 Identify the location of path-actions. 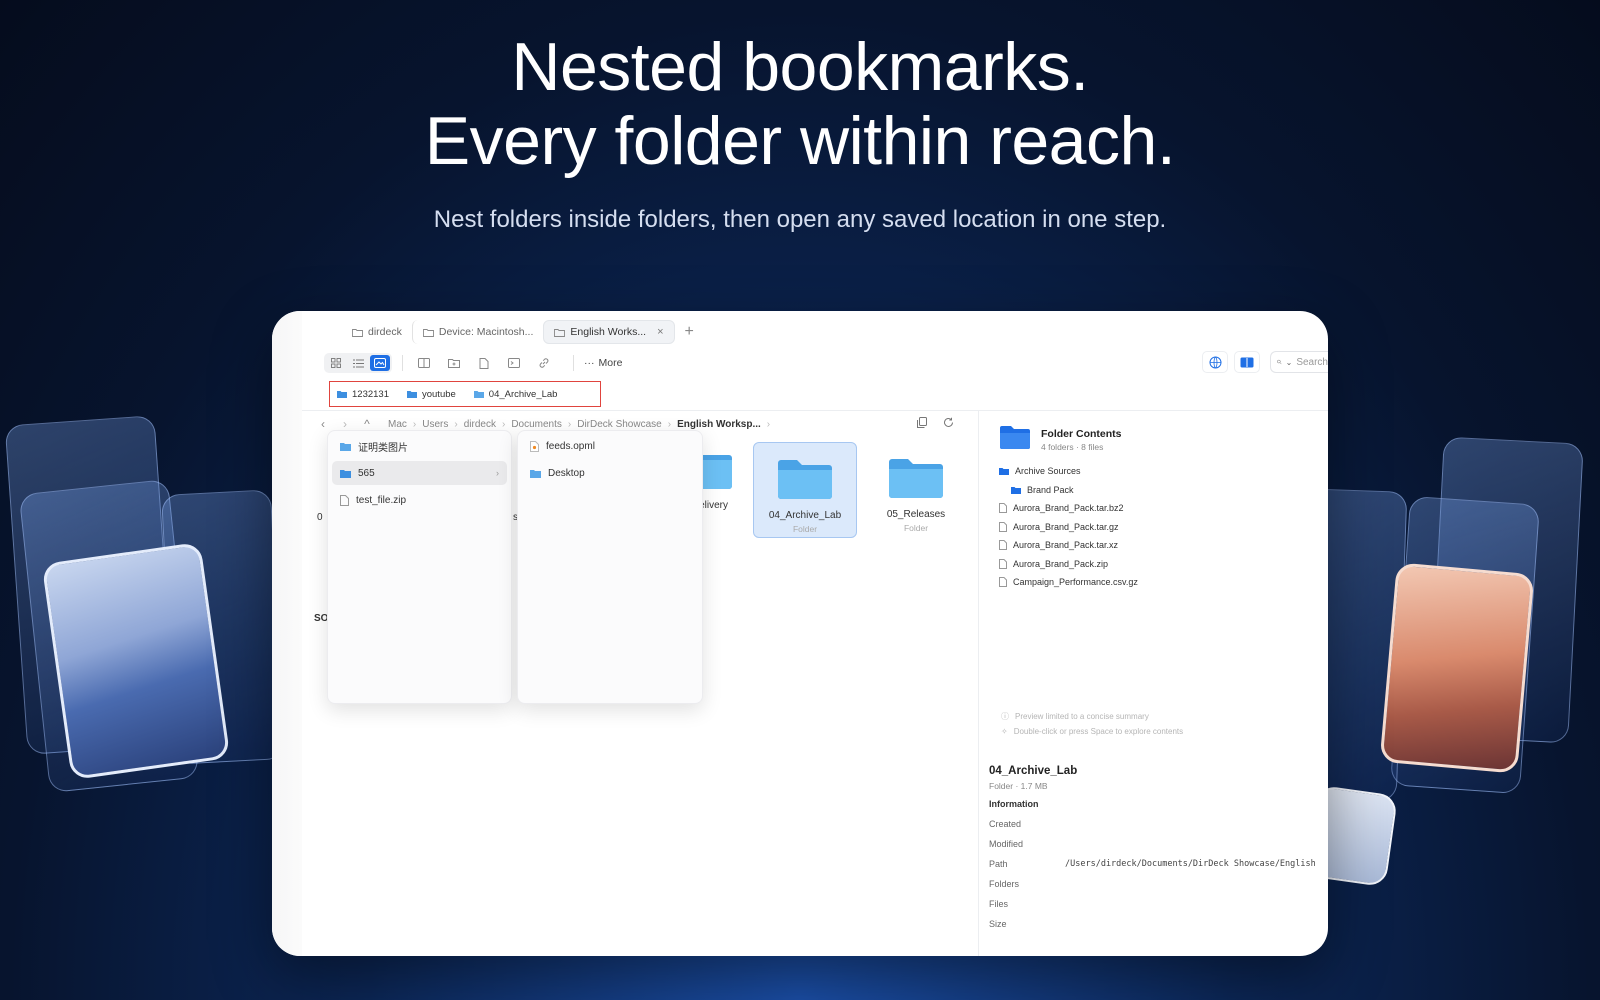
(935, 424).